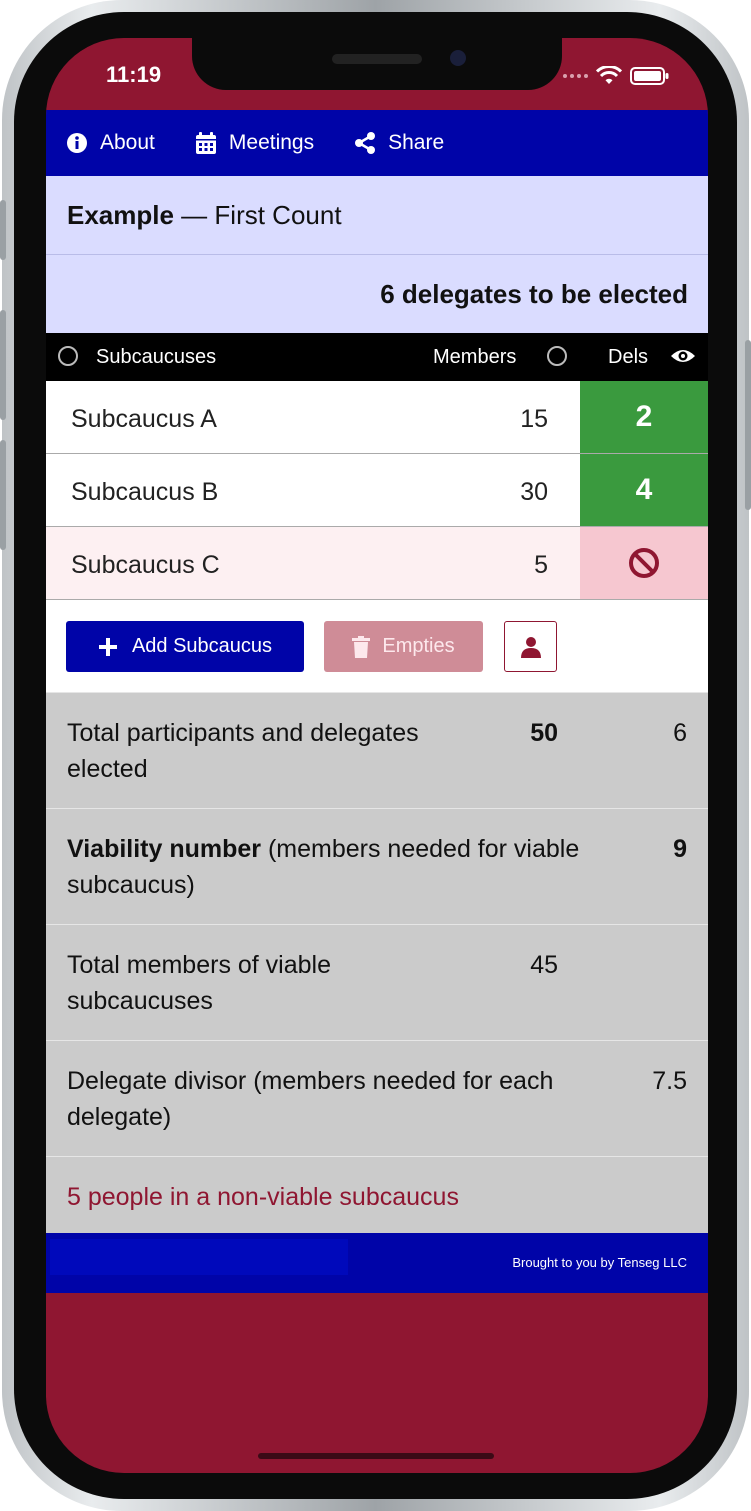 Image resolution: width=751 pixels, height=1511 pixels. Describe the element at coordinates (377, 59) in the screenshot. I see `speaker-grille` at that location.